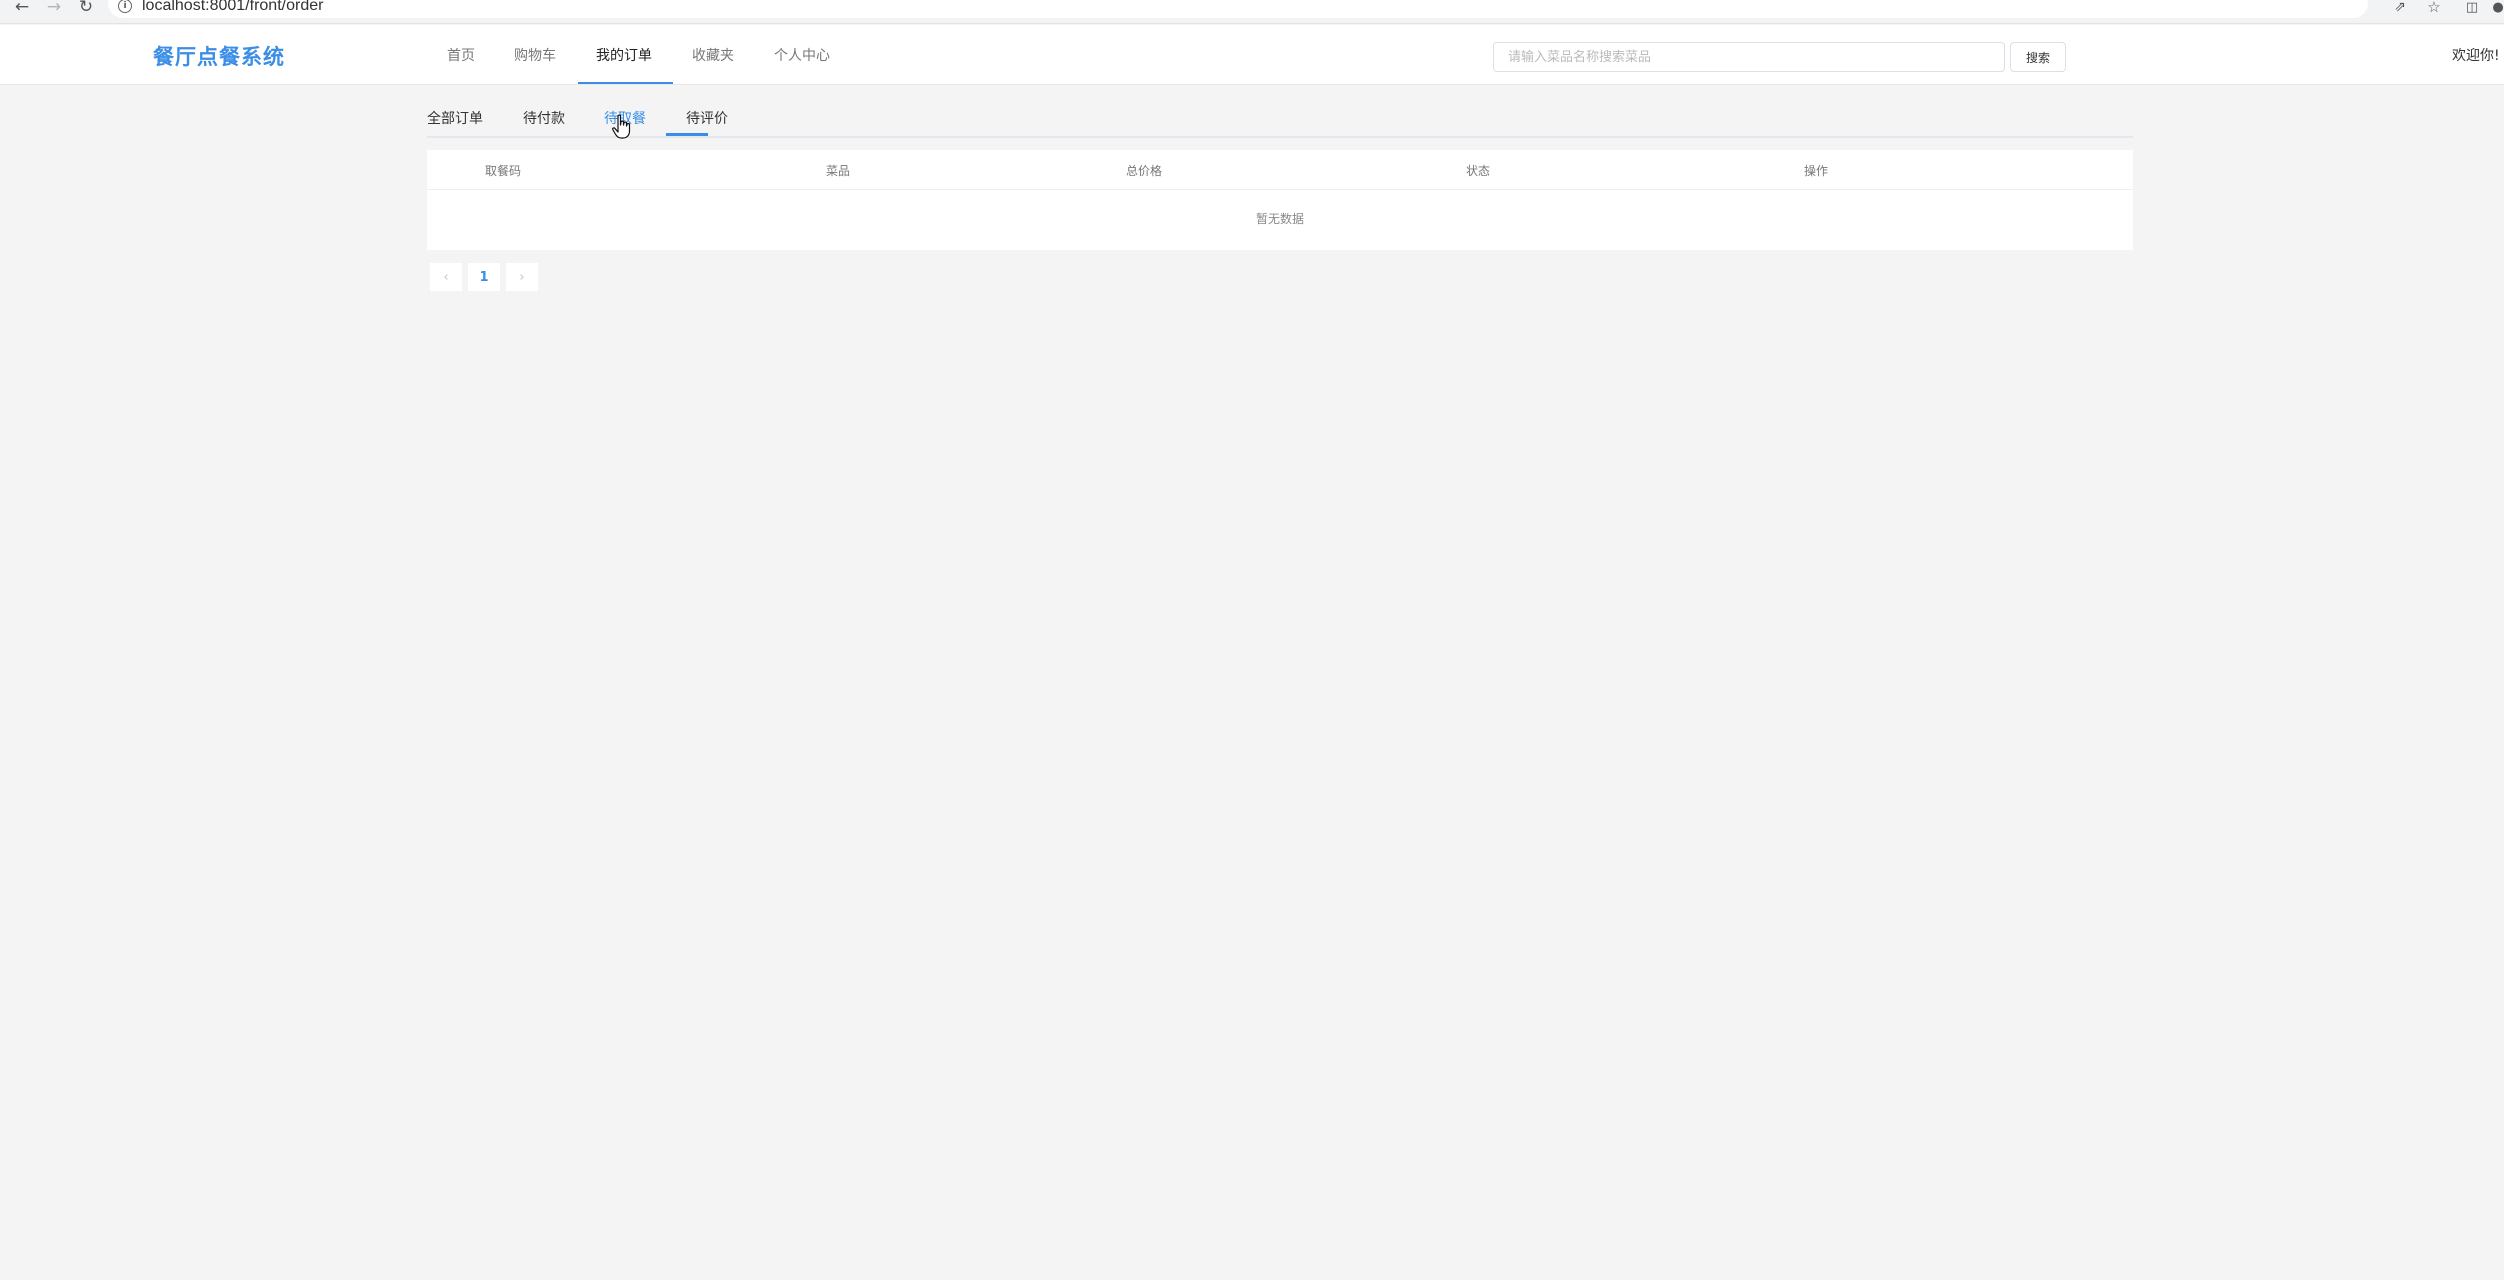  What do you see at coordinates (1749, 57) in the screenshot?
I see `search-input` at bounding box center [1749, 57].